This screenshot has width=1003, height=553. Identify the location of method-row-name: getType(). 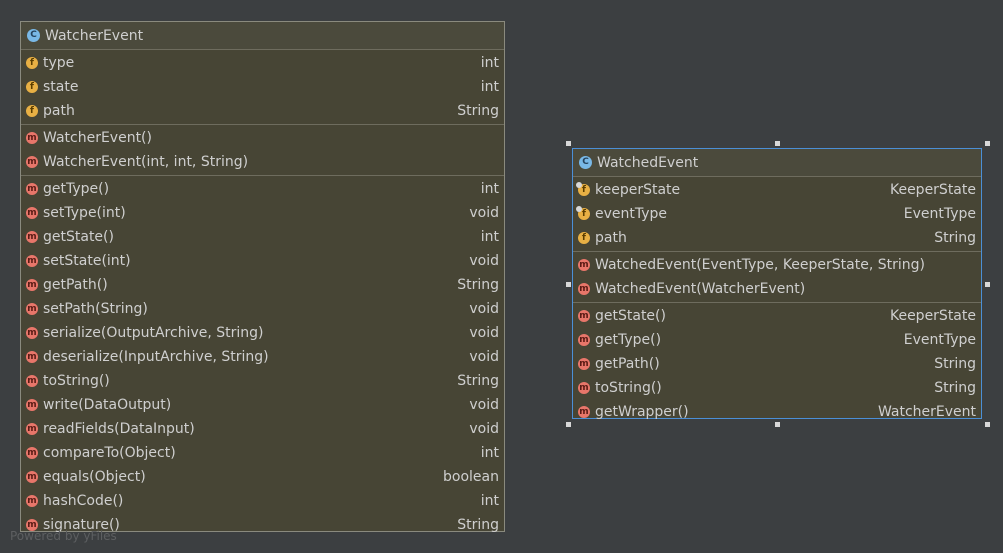
(628, 340).